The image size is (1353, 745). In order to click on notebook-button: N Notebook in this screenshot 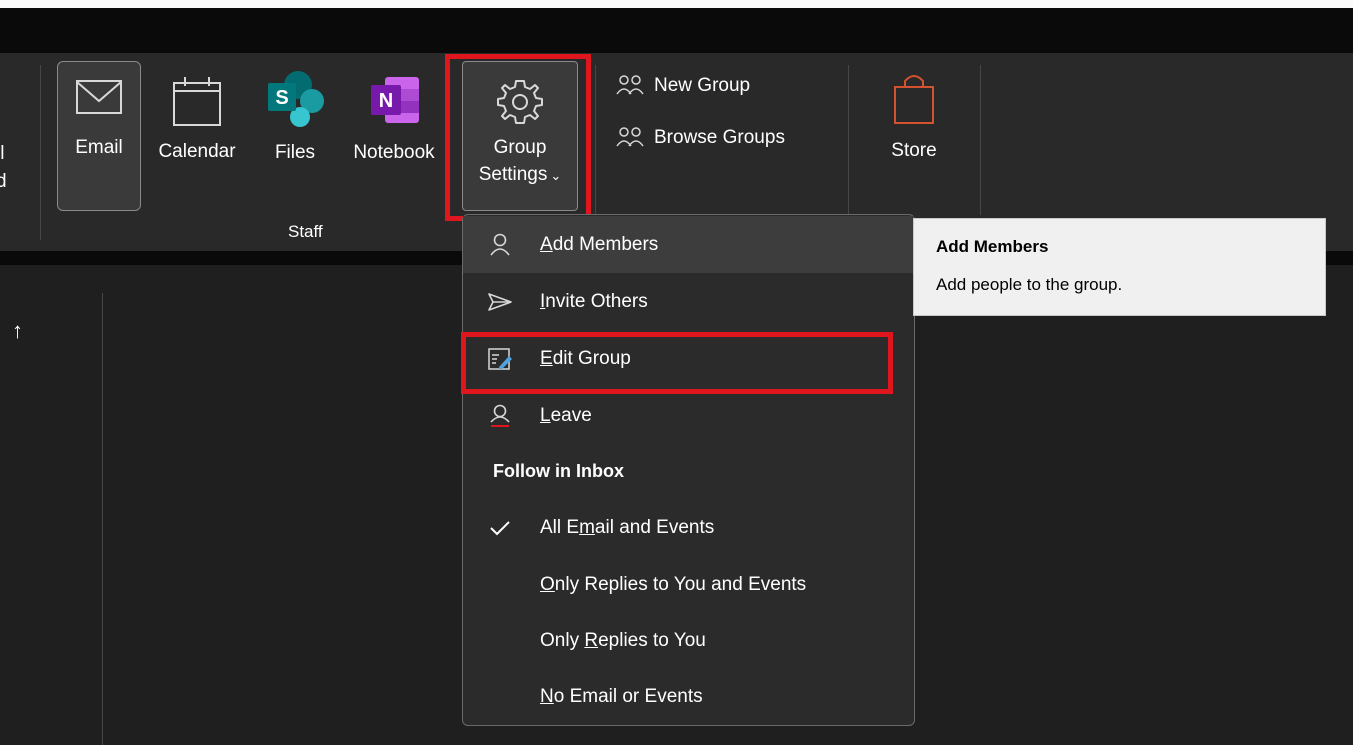, I will do `click(394, 114)`.